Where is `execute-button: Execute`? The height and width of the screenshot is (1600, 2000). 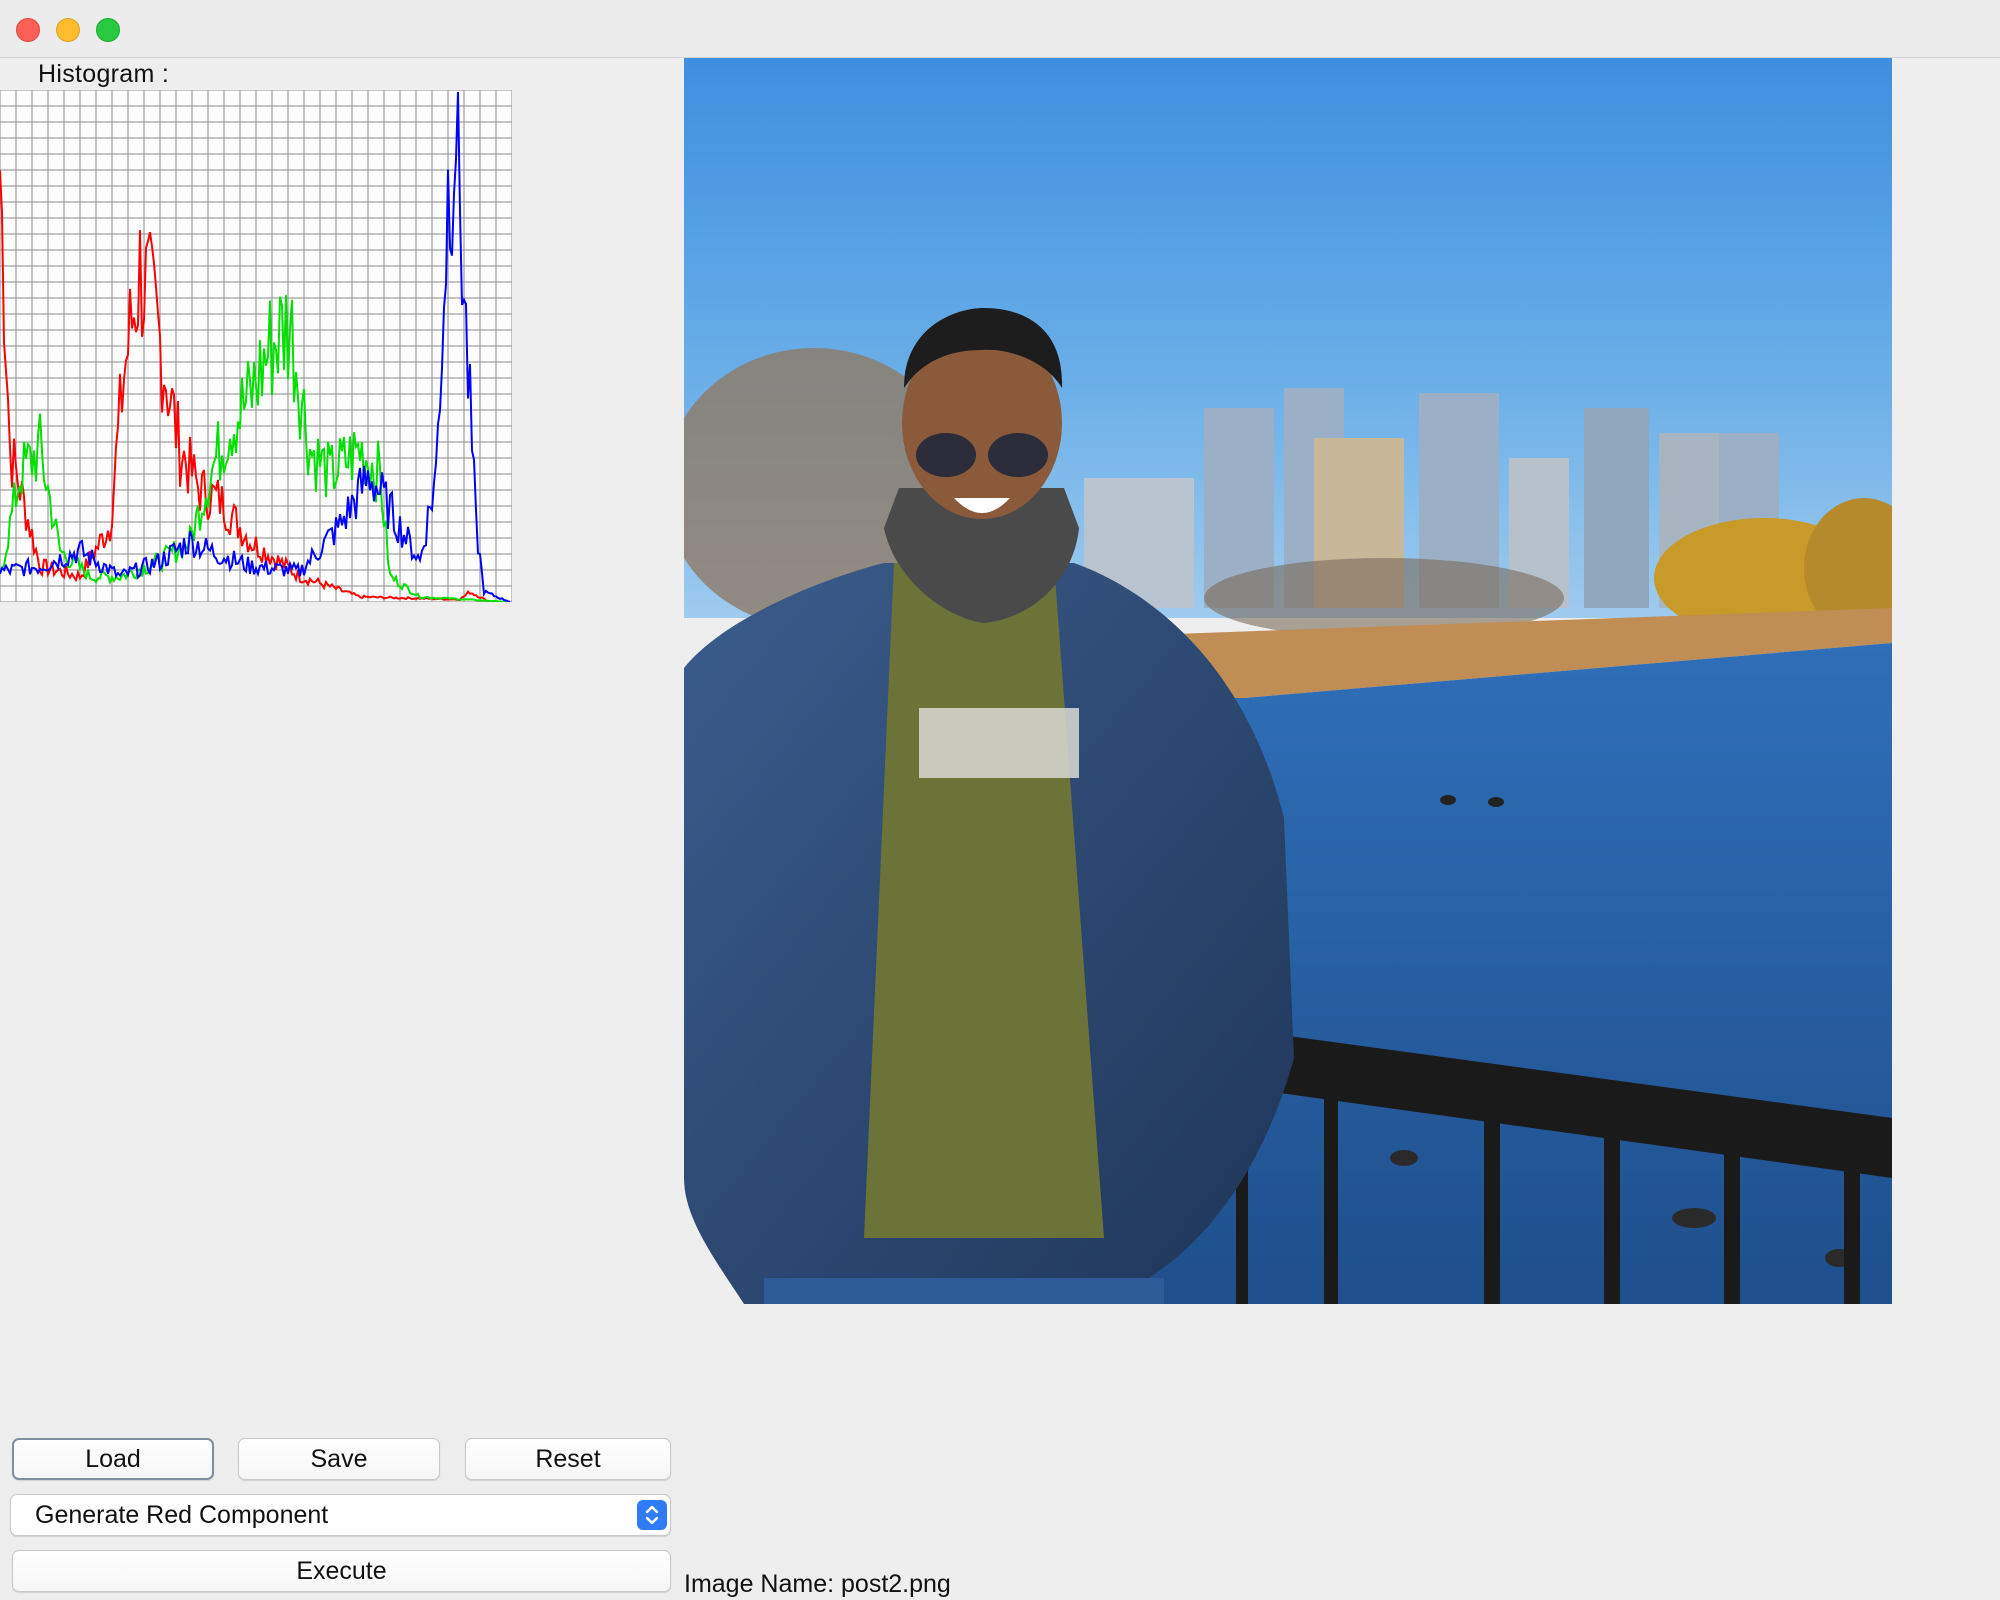 execute-button: Execute is located at coordinates (341, 1571).